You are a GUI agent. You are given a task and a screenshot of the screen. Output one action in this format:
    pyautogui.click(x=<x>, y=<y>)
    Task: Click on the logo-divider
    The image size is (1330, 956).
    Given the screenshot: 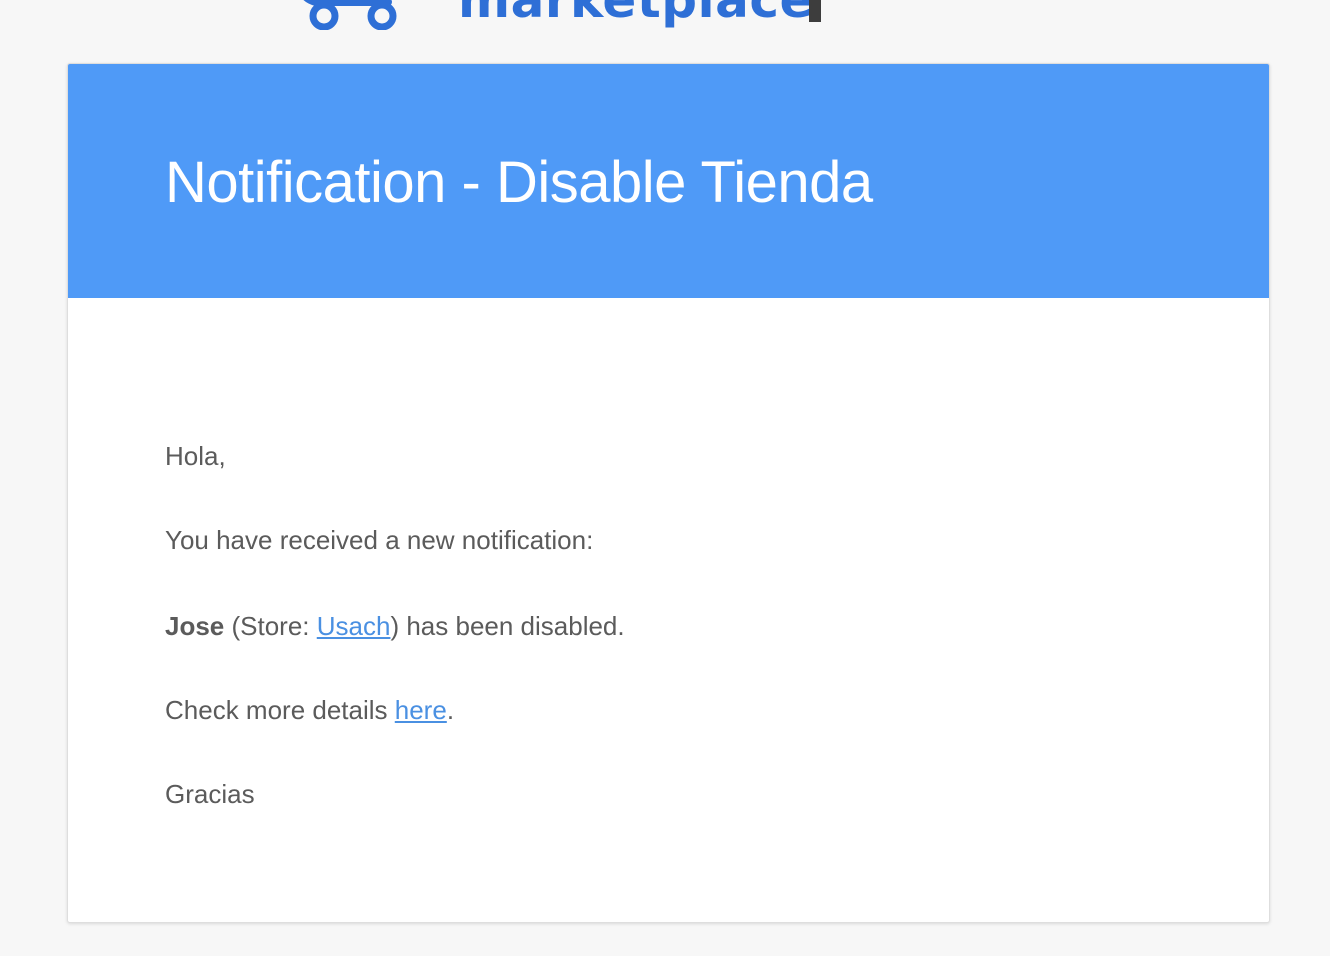 What is the action you would take?
    pyautogui.click(x=815, y=11)
    